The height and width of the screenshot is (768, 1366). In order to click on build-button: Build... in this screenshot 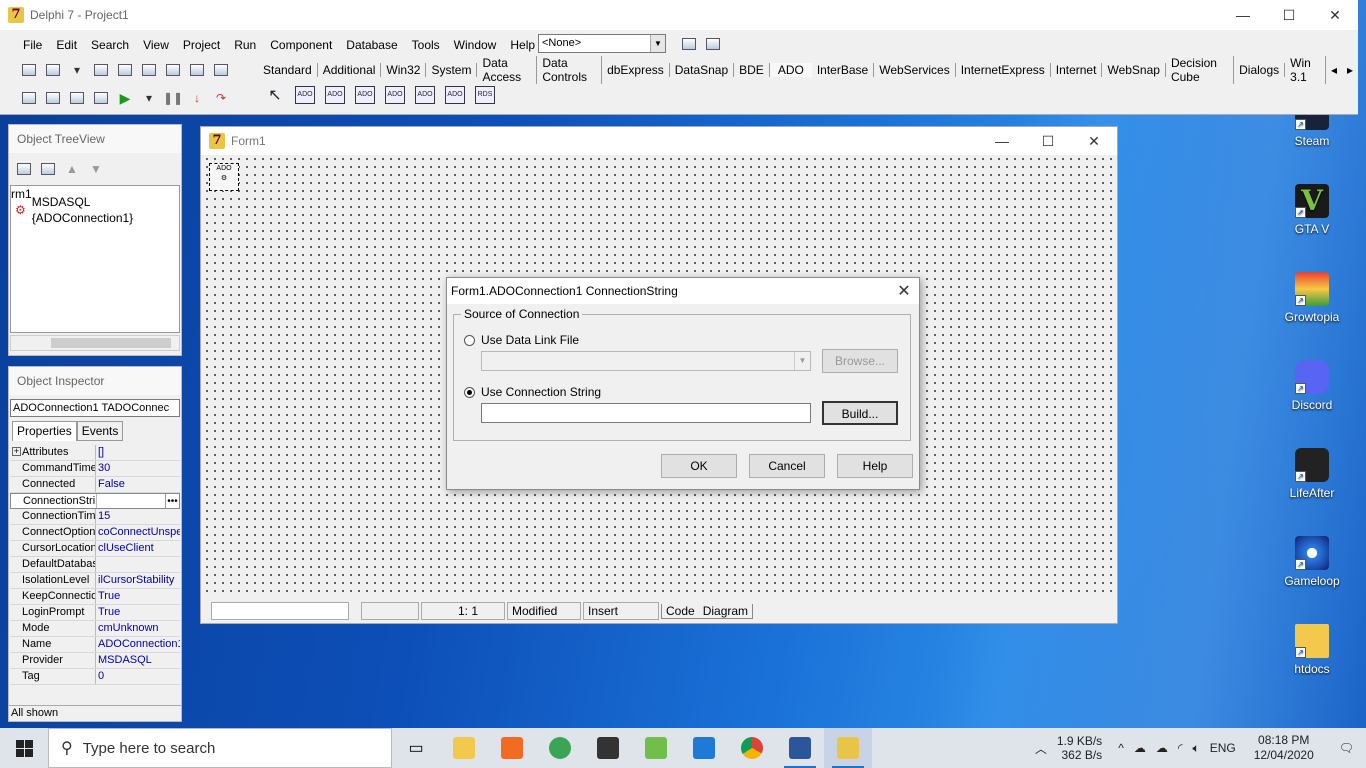, I will do `click(860, 413)`.